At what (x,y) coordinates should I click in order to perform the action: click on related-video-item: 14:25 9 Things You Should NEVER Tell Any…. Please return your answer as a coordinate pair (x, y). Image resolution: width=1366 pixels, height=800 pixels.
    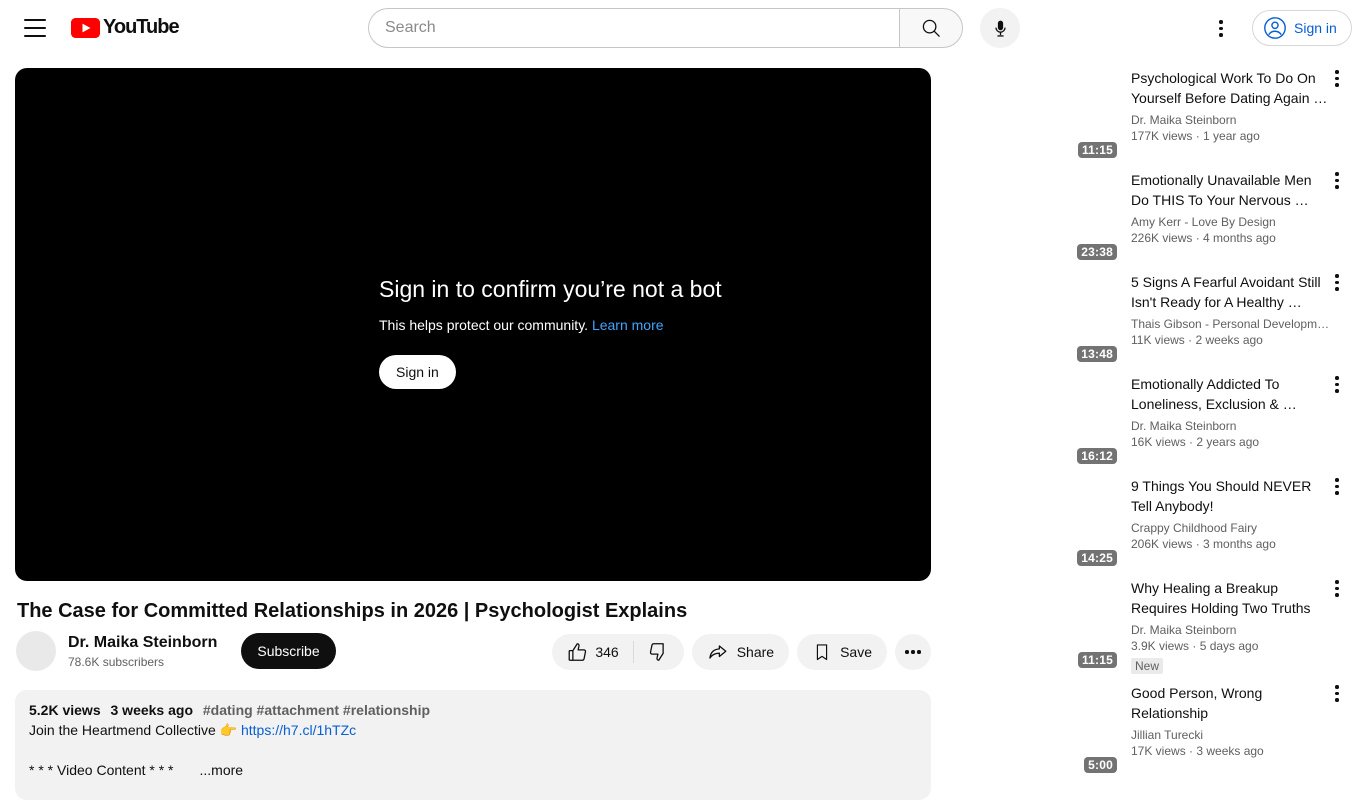
    Looking at the image, I should click on (1157, 523).